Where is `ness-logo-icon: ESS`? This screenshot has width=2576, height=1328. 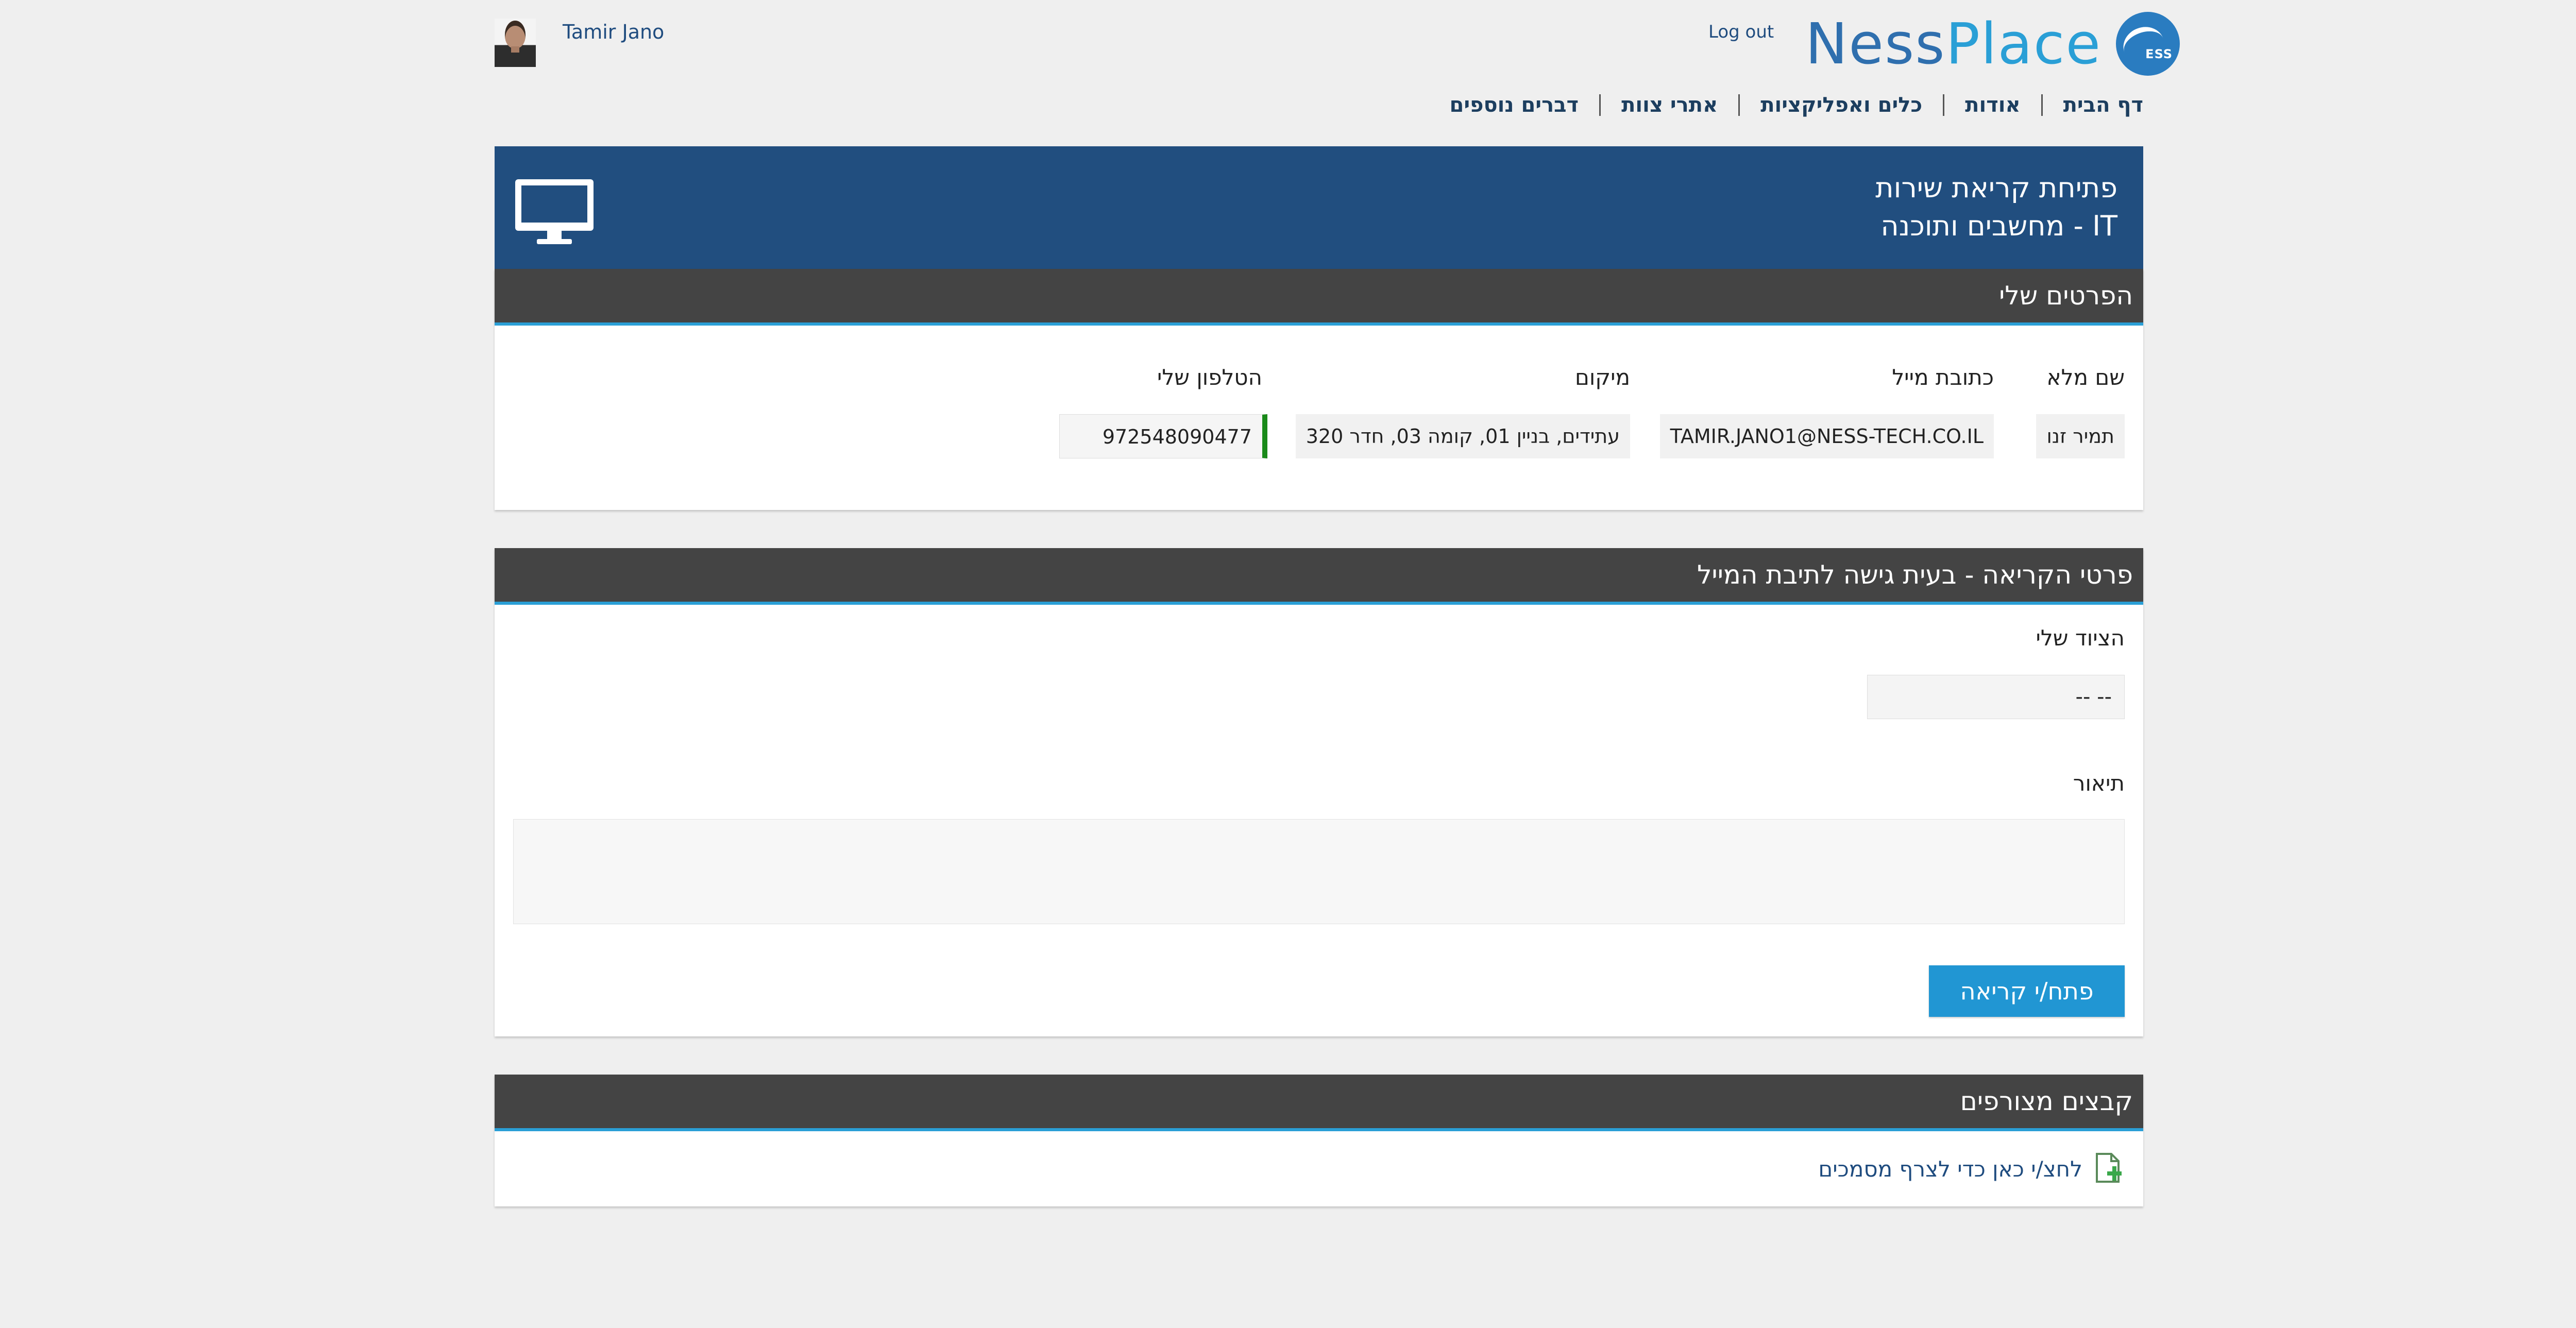
ness-logo-icon: ESS is located at coordinates (2148, 44).